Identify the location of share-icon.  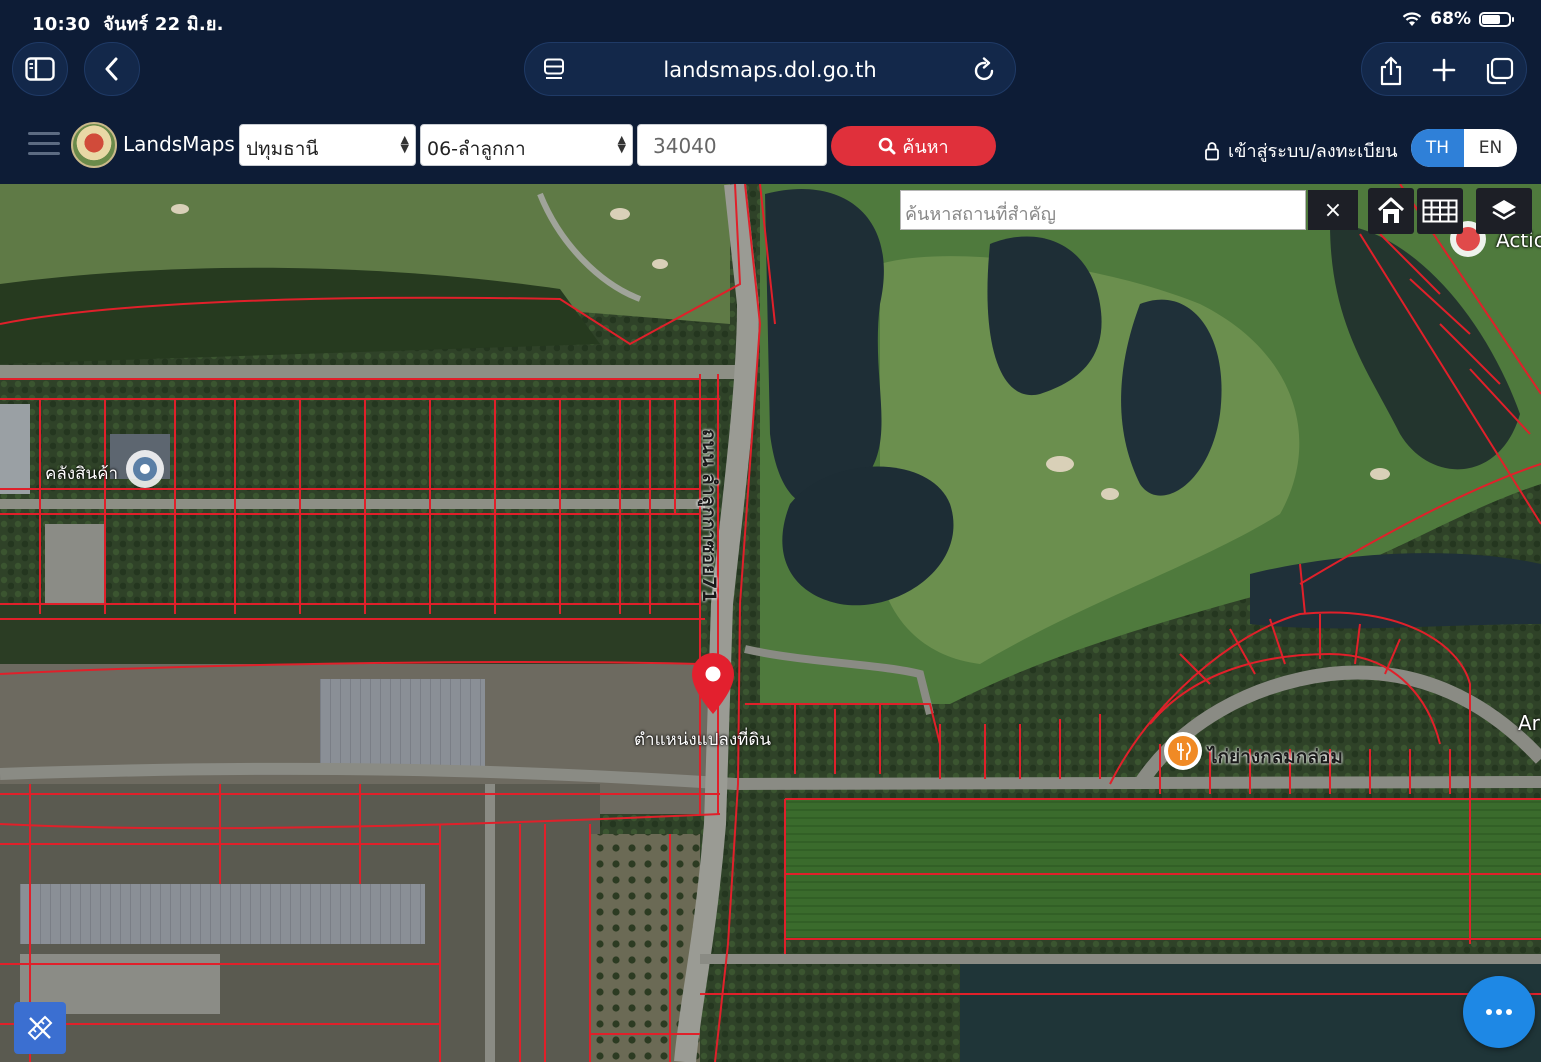
(1391, 71).